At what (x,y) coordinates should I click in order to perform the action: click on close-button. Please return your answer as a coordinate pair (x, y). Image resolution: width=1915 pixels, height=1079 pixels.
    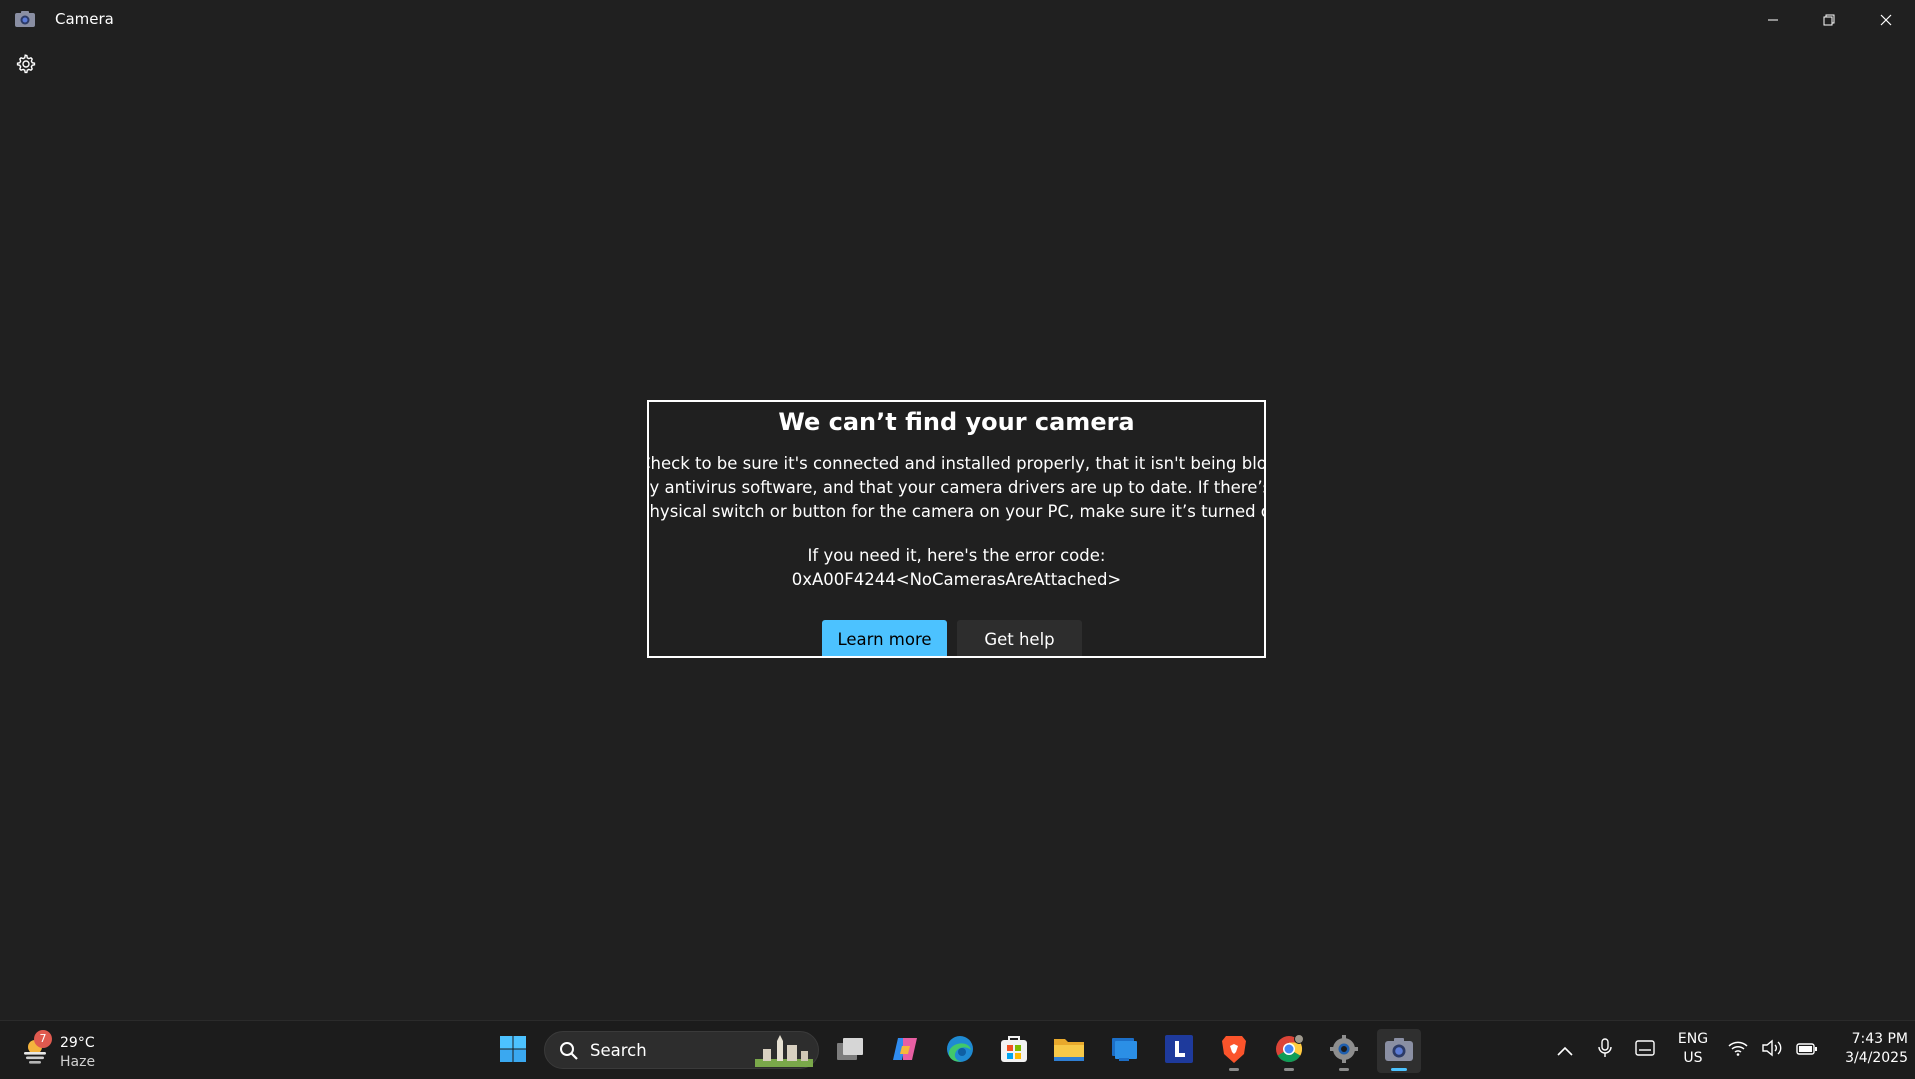
    Looking at the image, I should click on (1886, 20).